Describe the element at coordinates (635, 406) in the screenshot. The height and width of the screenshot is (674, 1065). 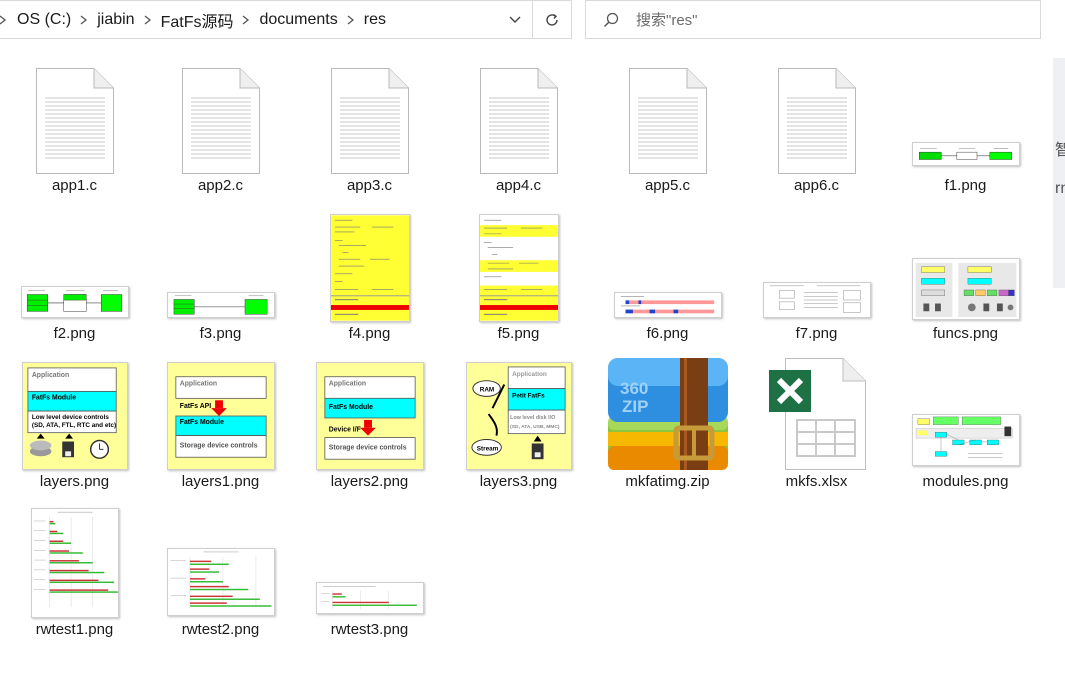
I see `thumb-text: ZIP` at that location.